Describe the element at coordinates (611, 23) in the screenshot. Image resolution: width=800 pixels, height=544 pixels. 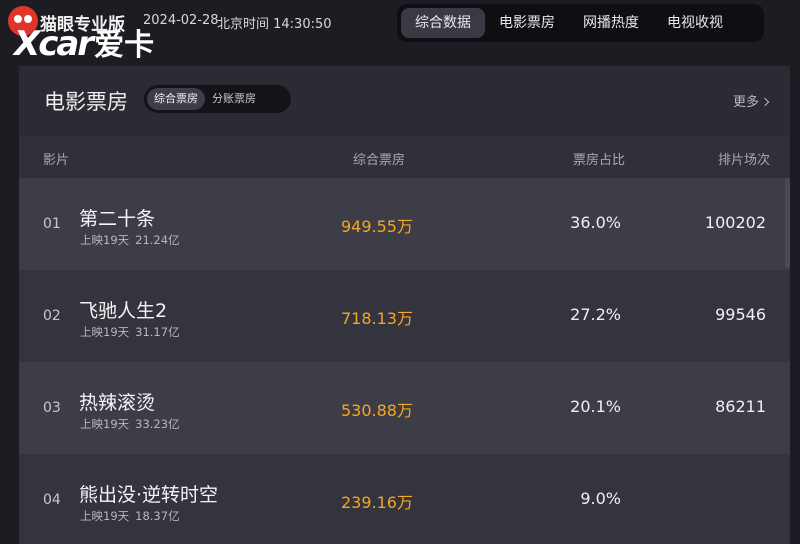
I see `tab-web-streaming: 网播热度` at that location.